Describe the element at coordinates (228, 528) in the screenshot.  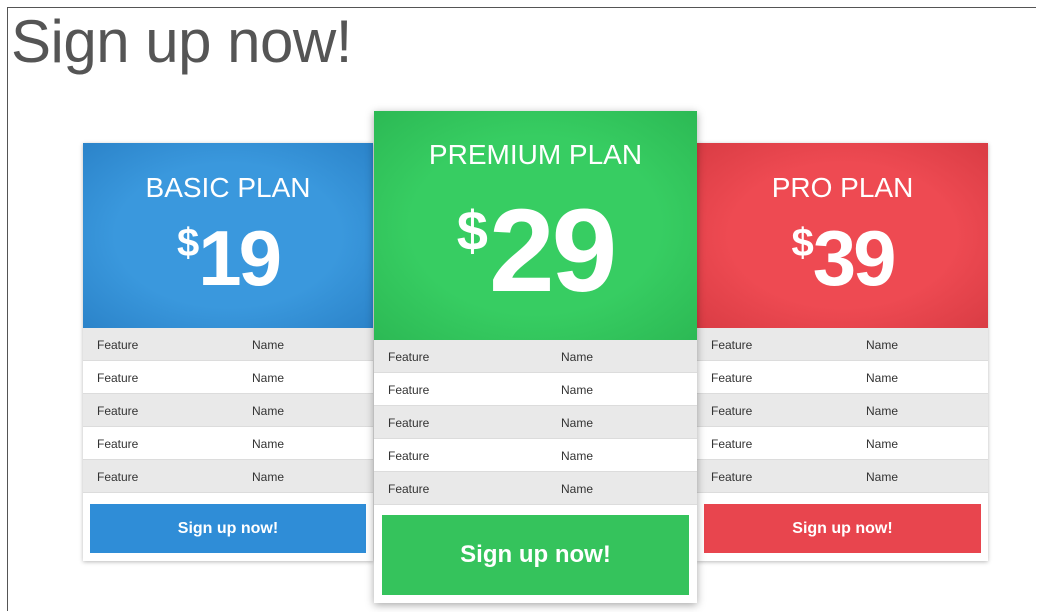
I see `signup-button-basic: Sign up now!` at that location.